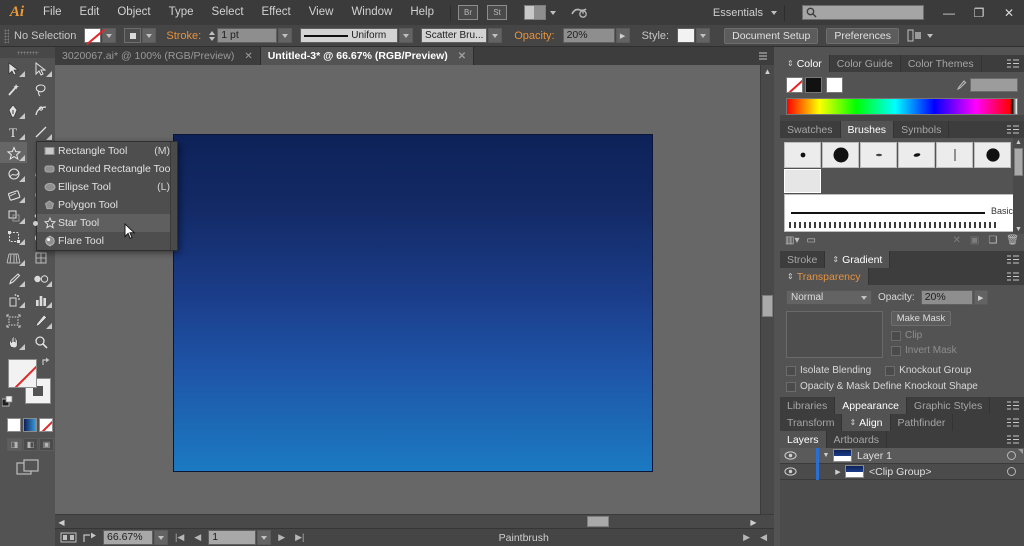 The height and width of the screenshot is (546, 1024). What do you see at coordinates (540, 12) in the screenshot?
I see `arrange-documents-button` at bounding box center [540, 12].